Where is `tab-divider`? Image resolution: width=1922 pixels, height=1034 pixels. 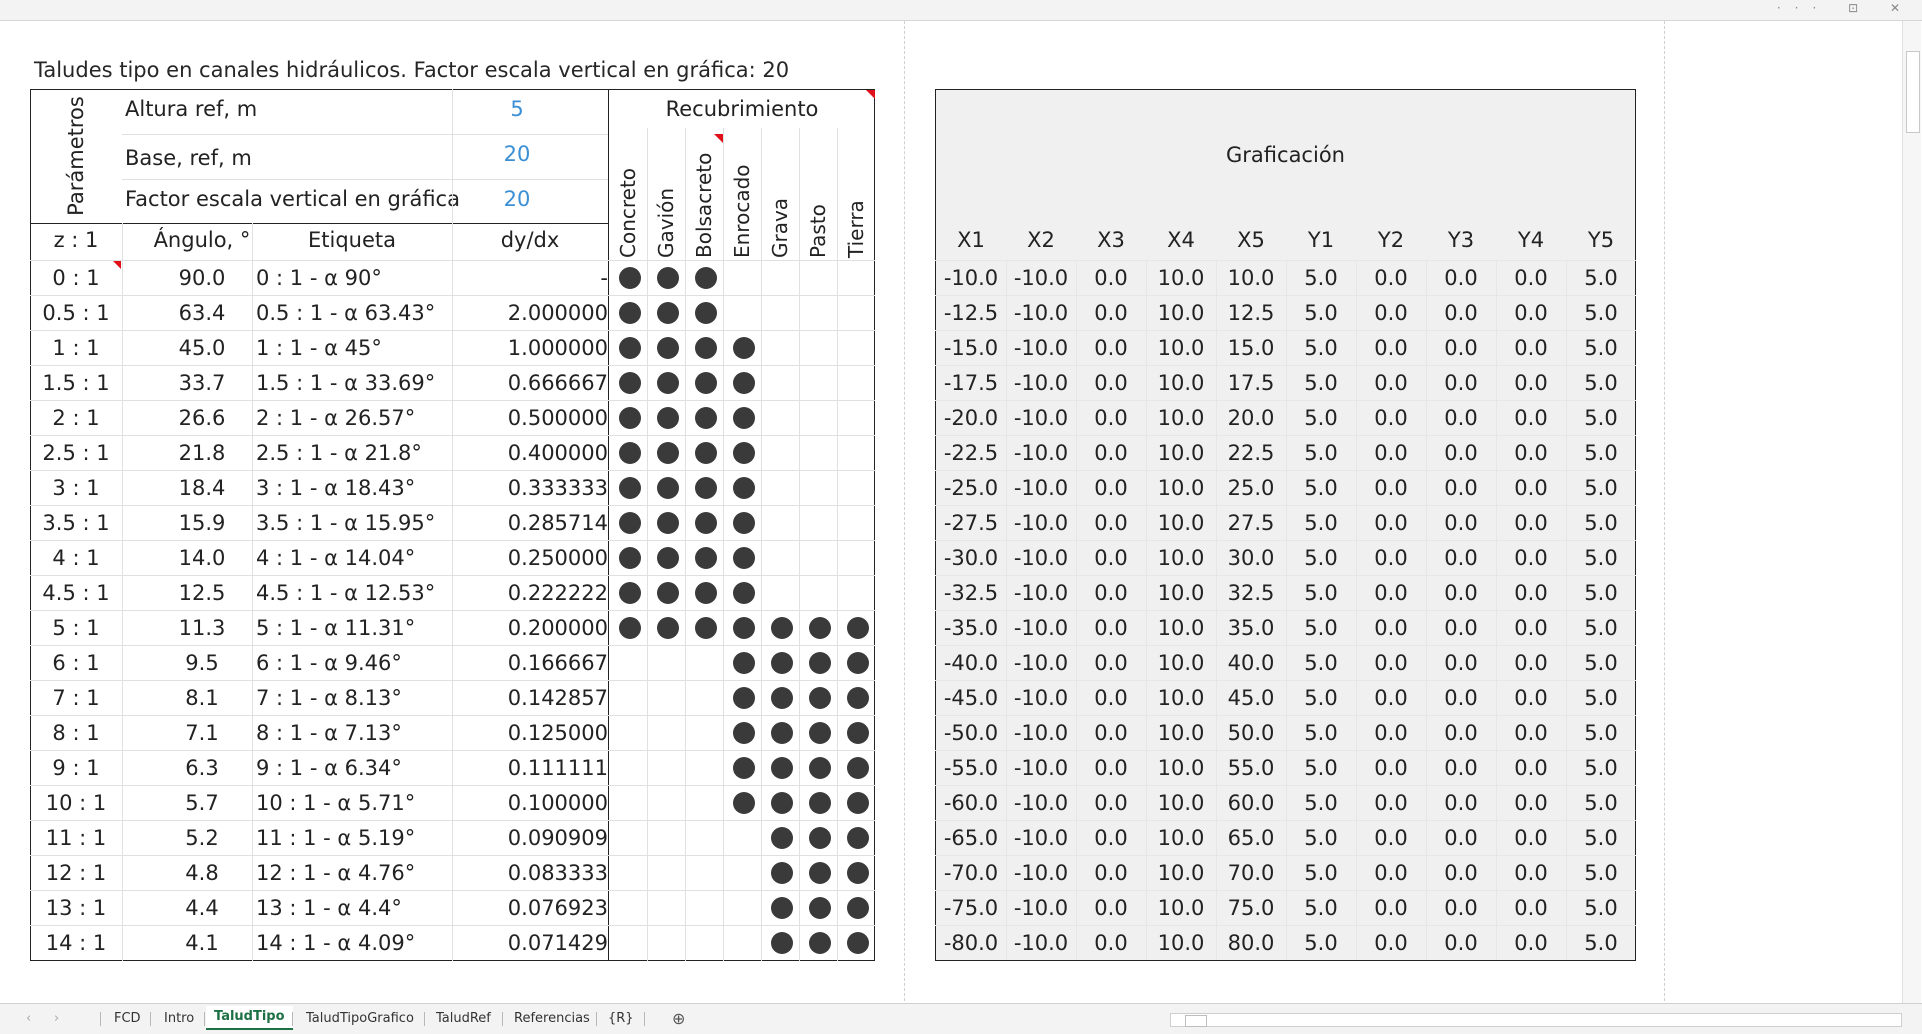 tab-divider is located at coordinates (150, 1019).